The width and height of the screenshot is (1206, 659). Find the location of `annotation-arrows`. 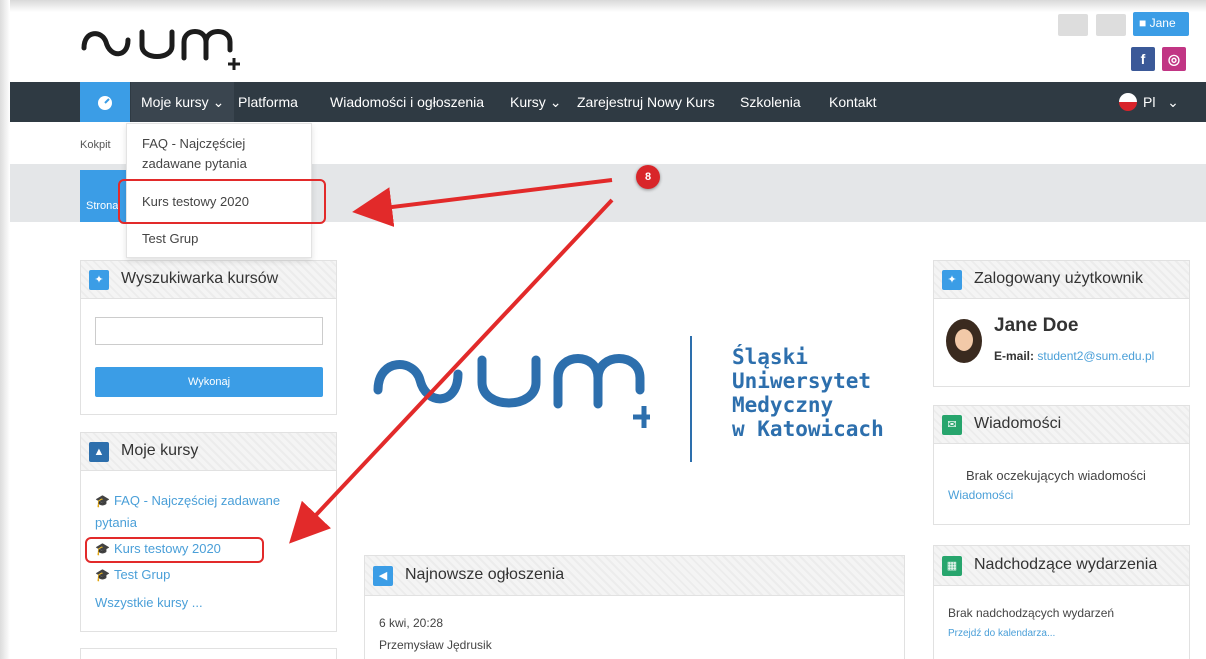

annotation-arrows is located at coordinates (451, 361).